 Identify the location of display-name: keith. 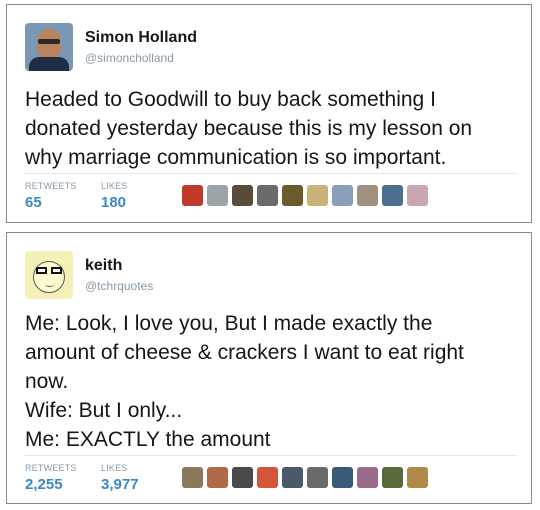
(103, 266).